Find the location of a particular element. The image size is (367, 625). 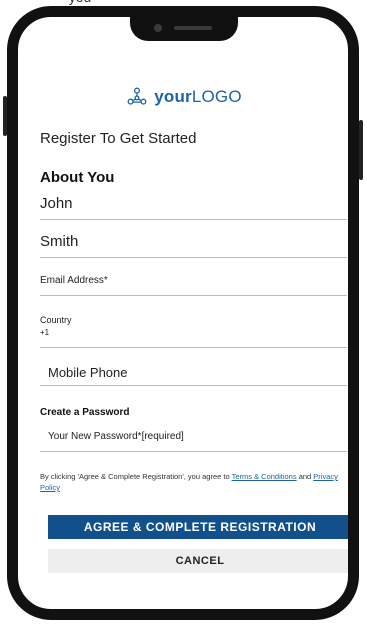

section-heading-password: Create a Password is located at coordinates (85, 412).